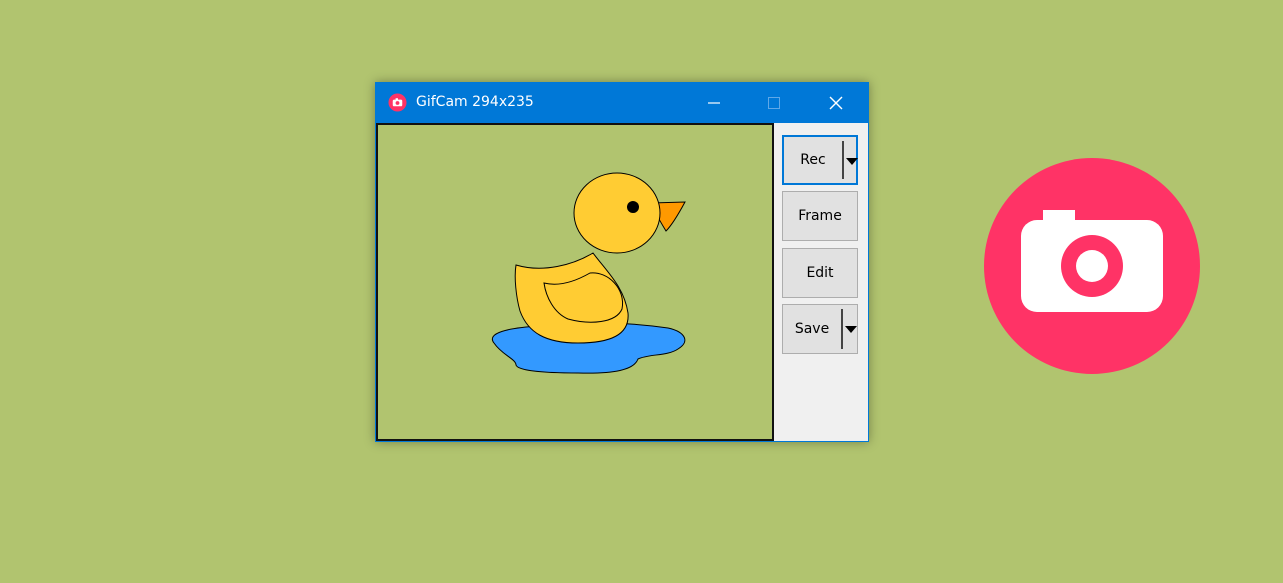  I want to click on maximize-button, so click(774, 103).